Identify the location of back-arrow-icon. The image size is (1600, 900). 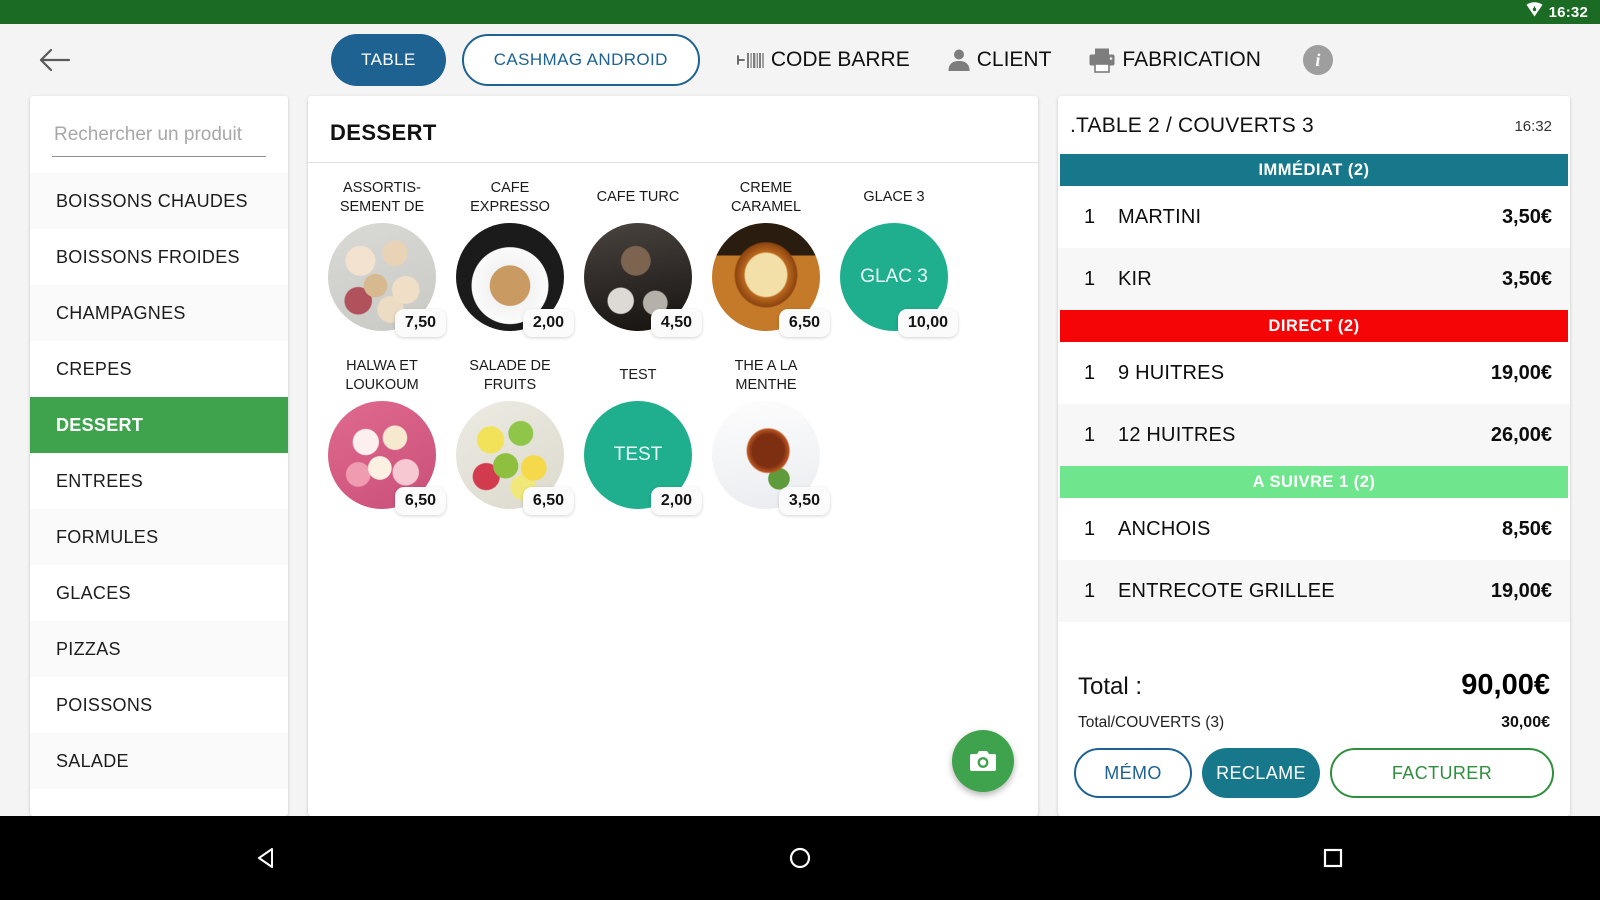
(55, 60).